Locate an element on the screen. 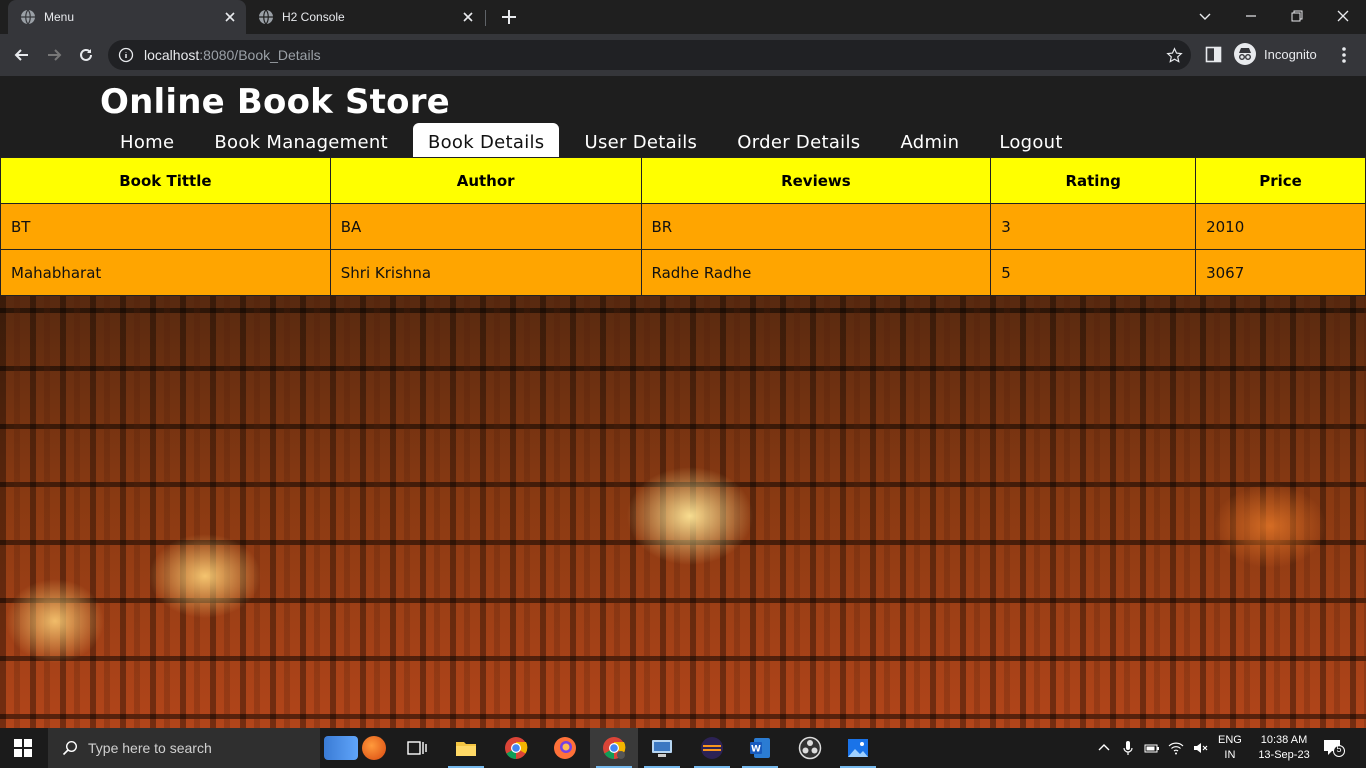 This screenshot has width=1366, height=768. eclipse-ide-icon is located at coordinates (712, 748).